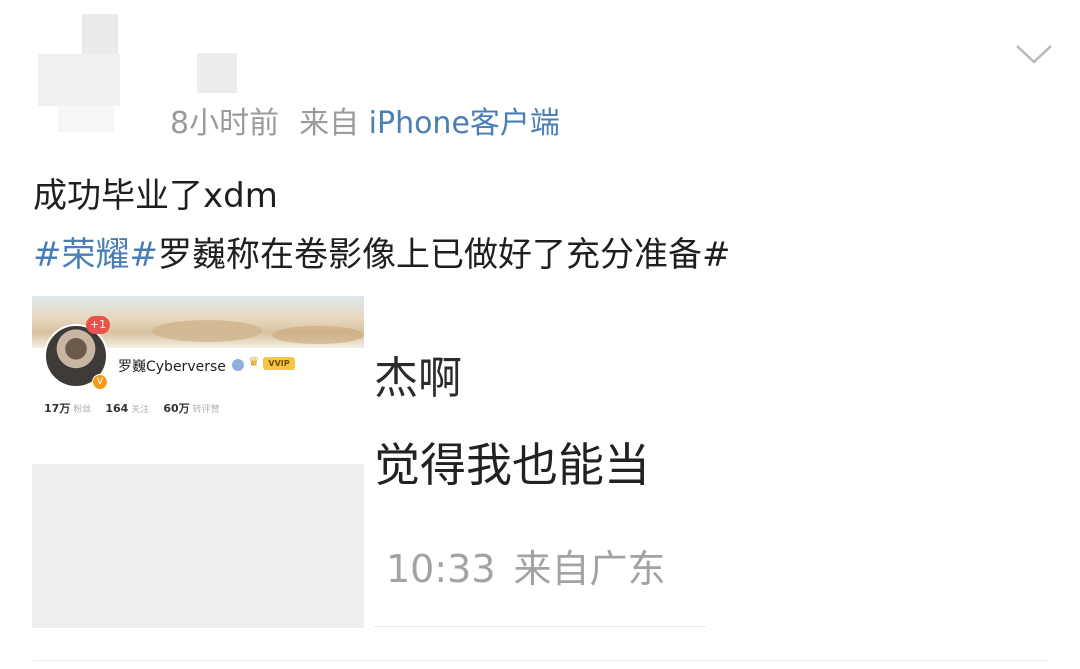  Describe the element at coordinates (365, 120) in the screenshot. I see `post-meta: 8小时前 来自 iPhone客户端` at that location.